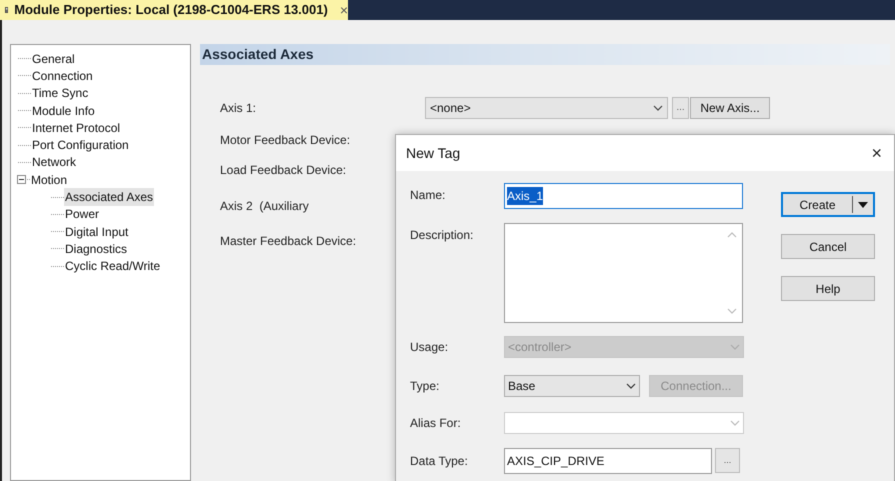 This screenshot has width=895, height=481. What do you see at coordinates (572, 386) in the screenshot?
I see `dropdown-field: Base` at bounding box center [572, 386].